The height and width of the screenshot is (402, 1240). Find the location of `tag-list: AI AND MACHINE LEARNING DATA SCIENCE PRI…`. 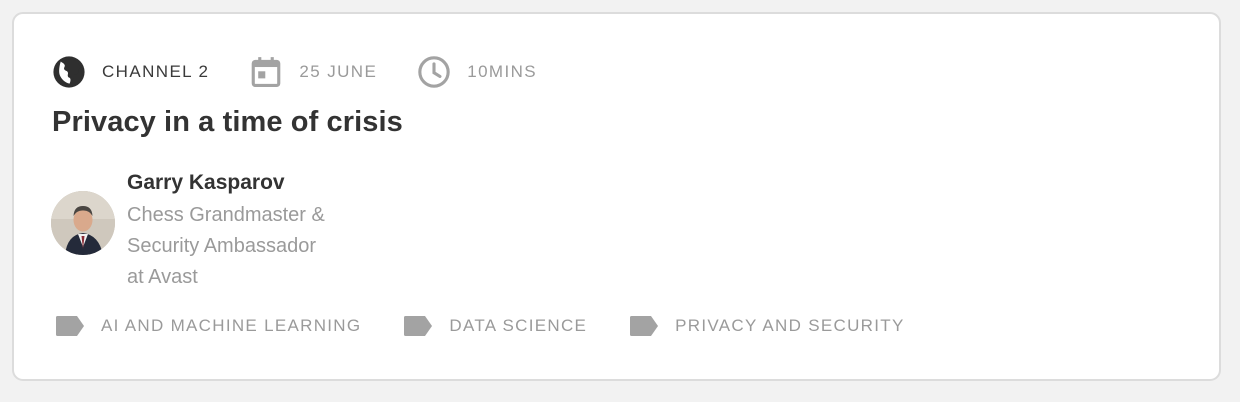

tag-list: AI AND MACHINE LEARNING DATA SCIENCE PRI… is located at coordinates (501, 326).